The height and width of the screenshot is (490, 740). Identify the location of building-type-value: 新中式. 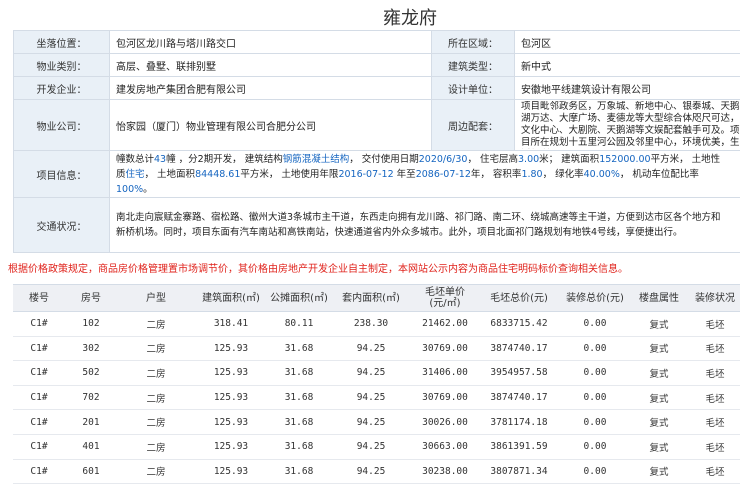
(627, 65).